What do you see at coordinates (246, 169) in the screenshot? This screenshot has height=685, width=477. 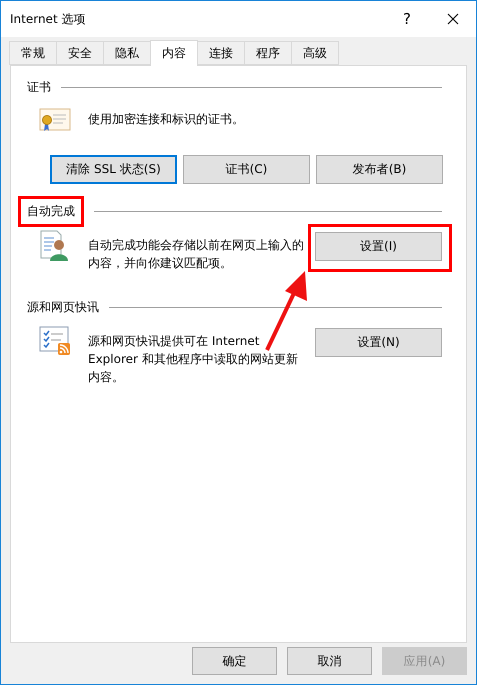 I see `dialog-button: 证书(C)` at bounding box center [246, 169].